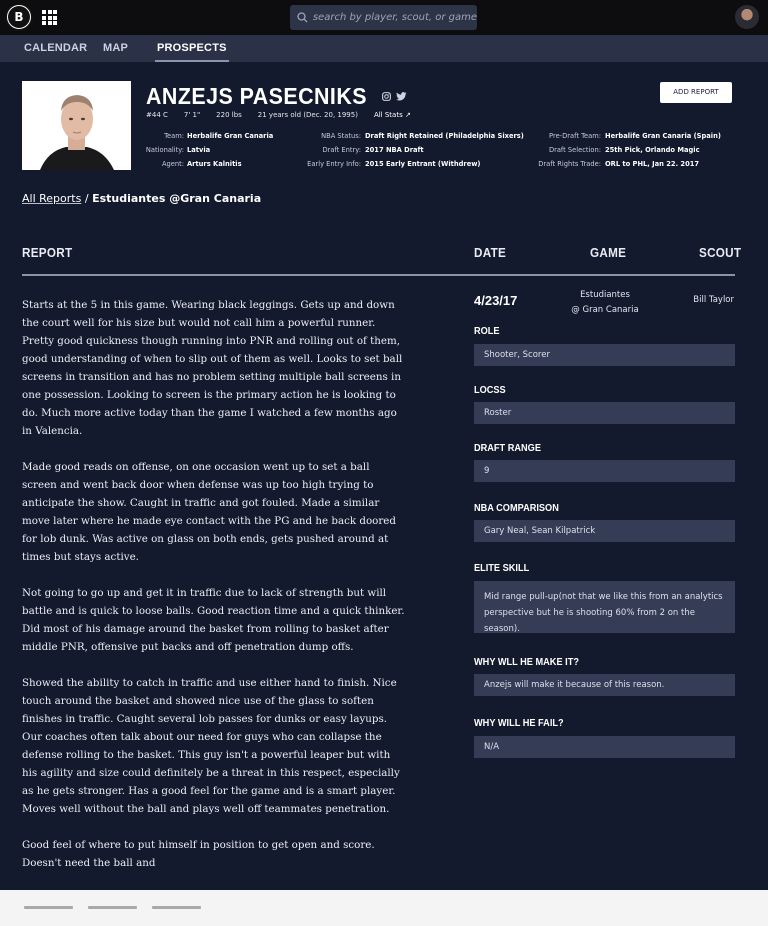 The height and width of the screenshot is (926, 768). I want to click on report-header: REPORT, so click(47, 252).